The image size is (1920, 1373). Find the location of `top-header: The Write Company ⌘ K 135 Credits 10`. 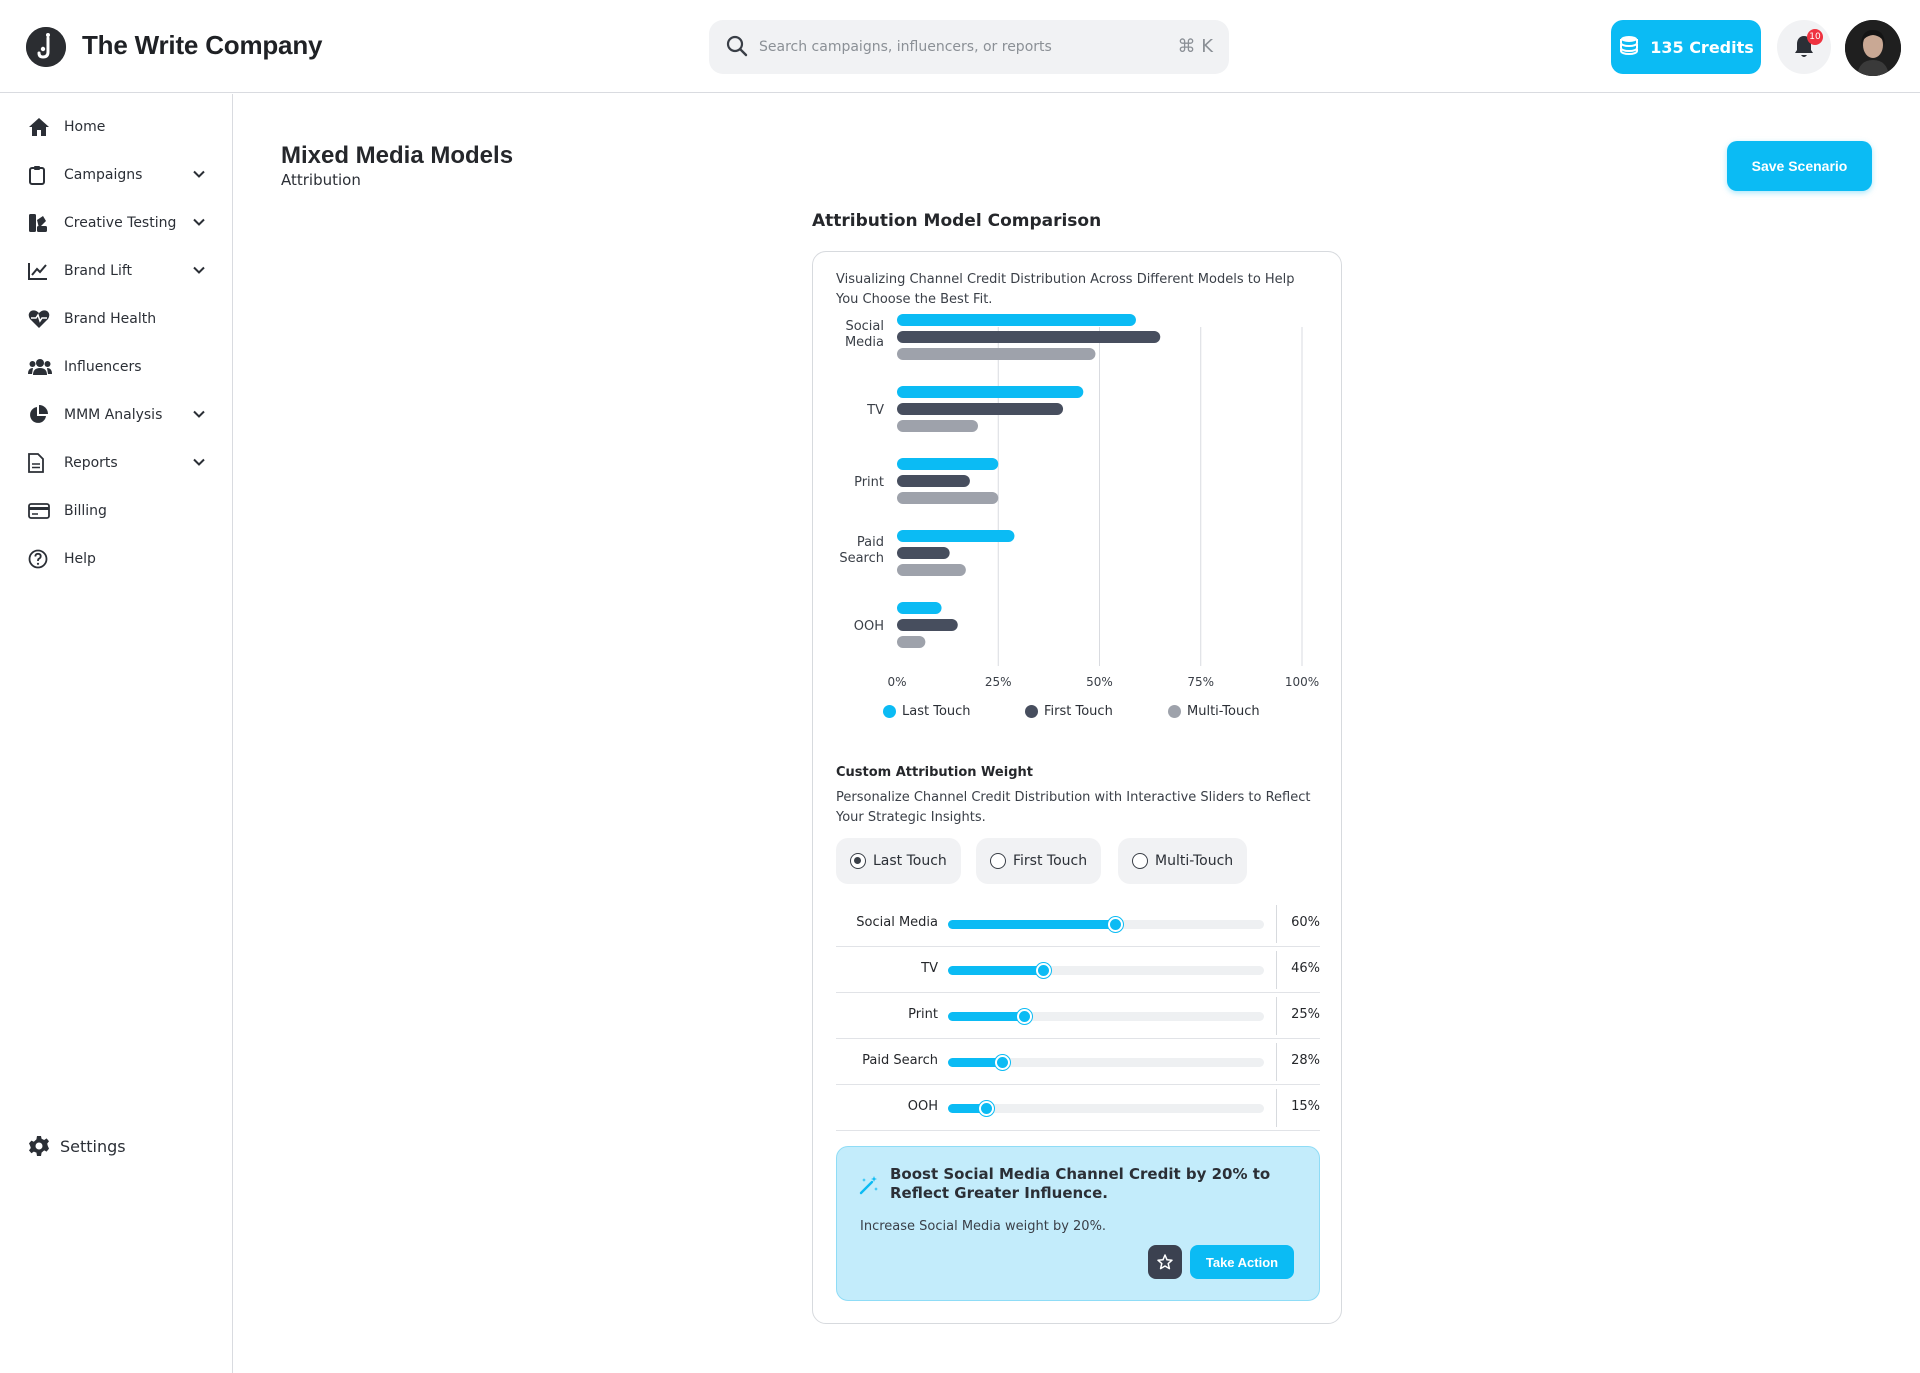

top-header: The Write Company ⌘ K 135 Credits 10 is located at coordinates (960, 46).